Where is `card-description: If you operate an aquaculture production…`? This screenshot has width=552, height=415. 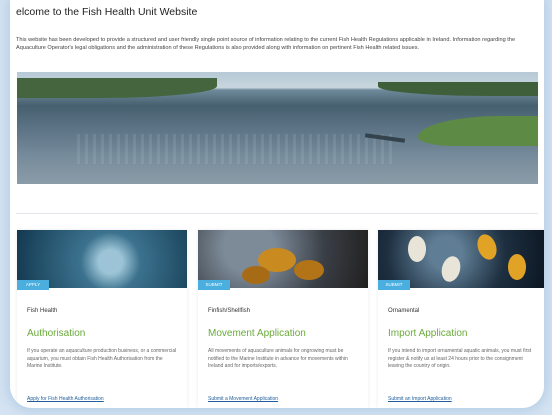 card-description: If you operate an aquaculture production… is located at coordinates (102, 358).